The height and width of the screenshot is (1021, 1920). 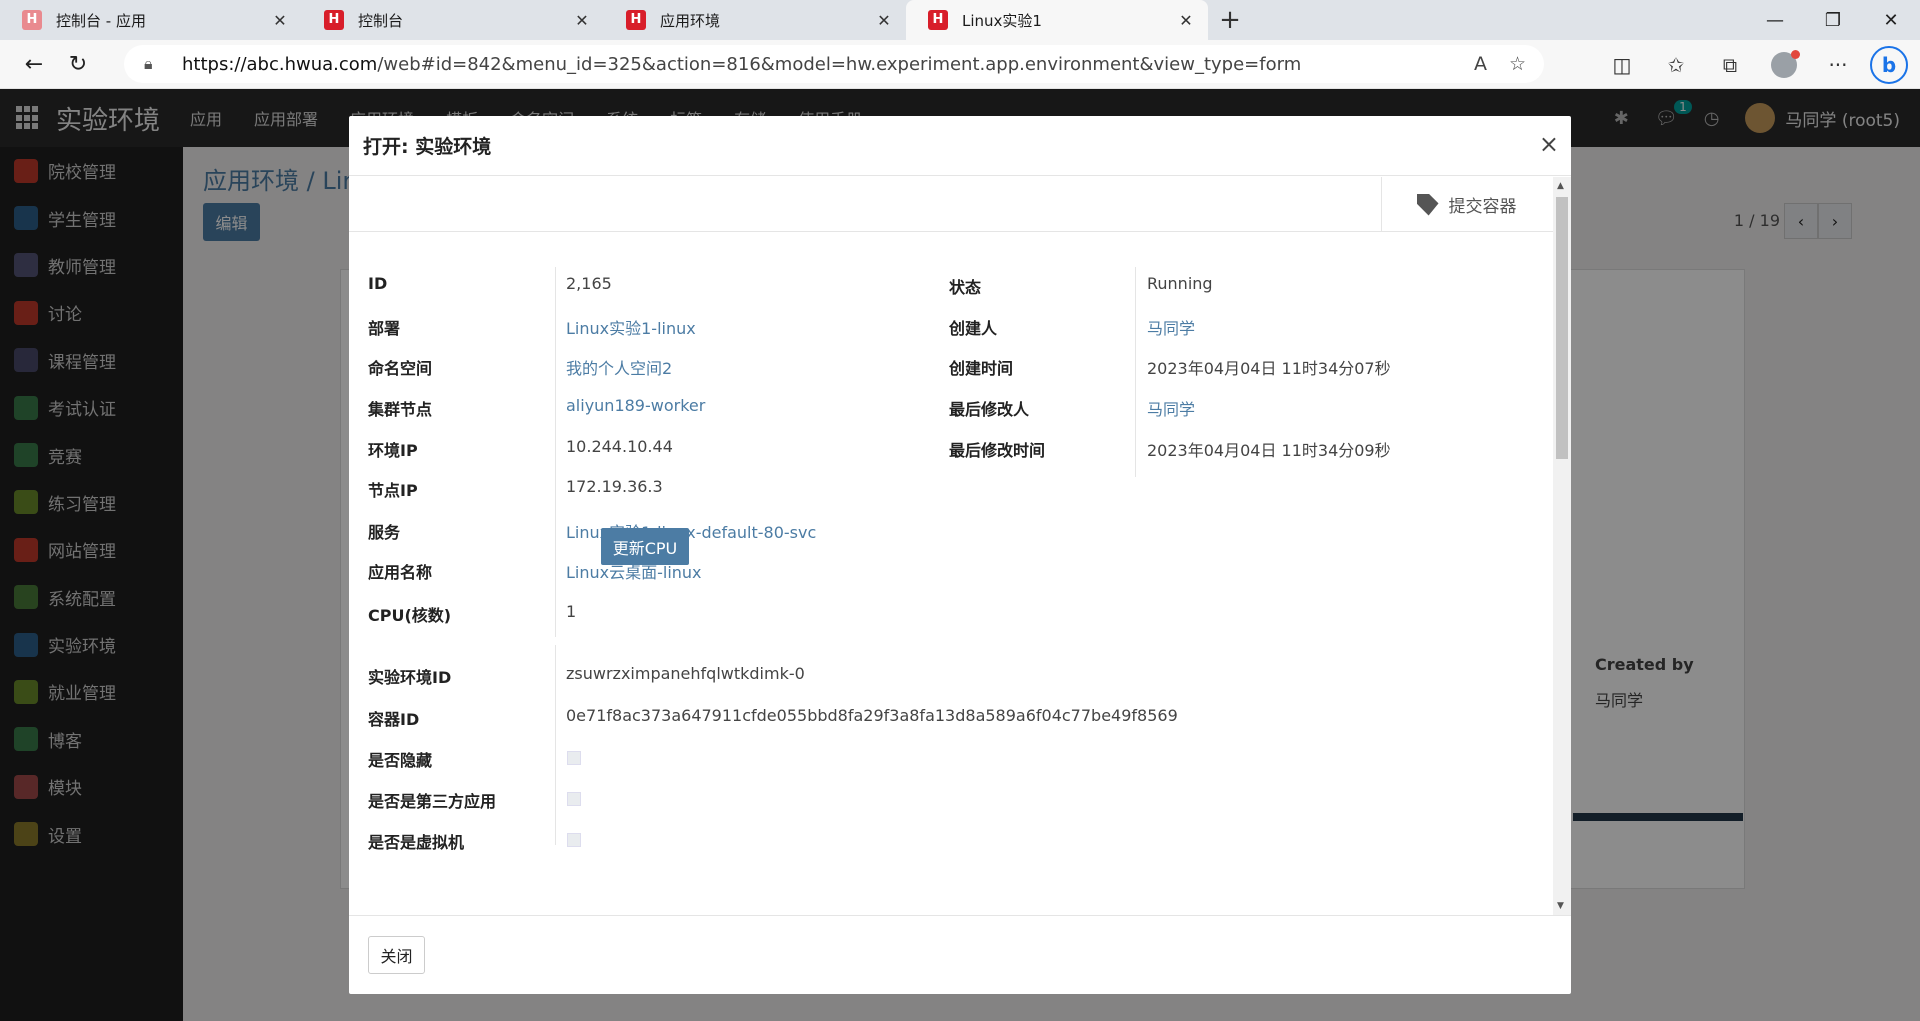 I want to click on field-value: 10.244.10.44, so click(x=619, y=446).